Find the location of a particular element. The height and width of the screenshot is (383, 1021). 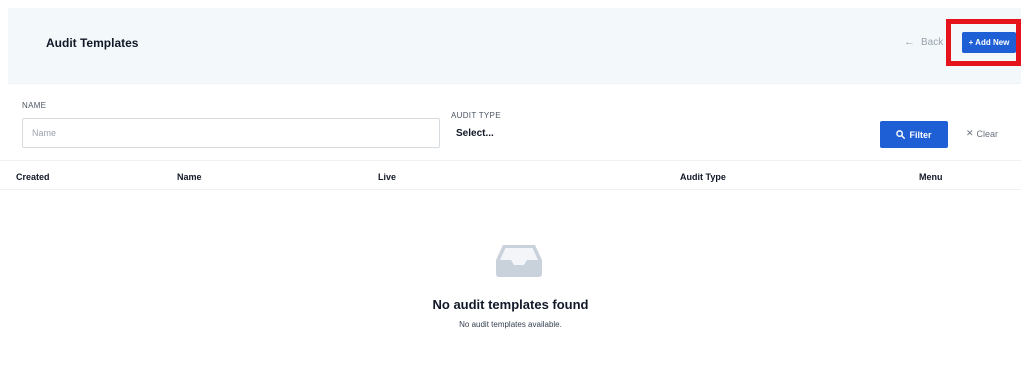

column-name: Name is located at coordinates (189, 177).